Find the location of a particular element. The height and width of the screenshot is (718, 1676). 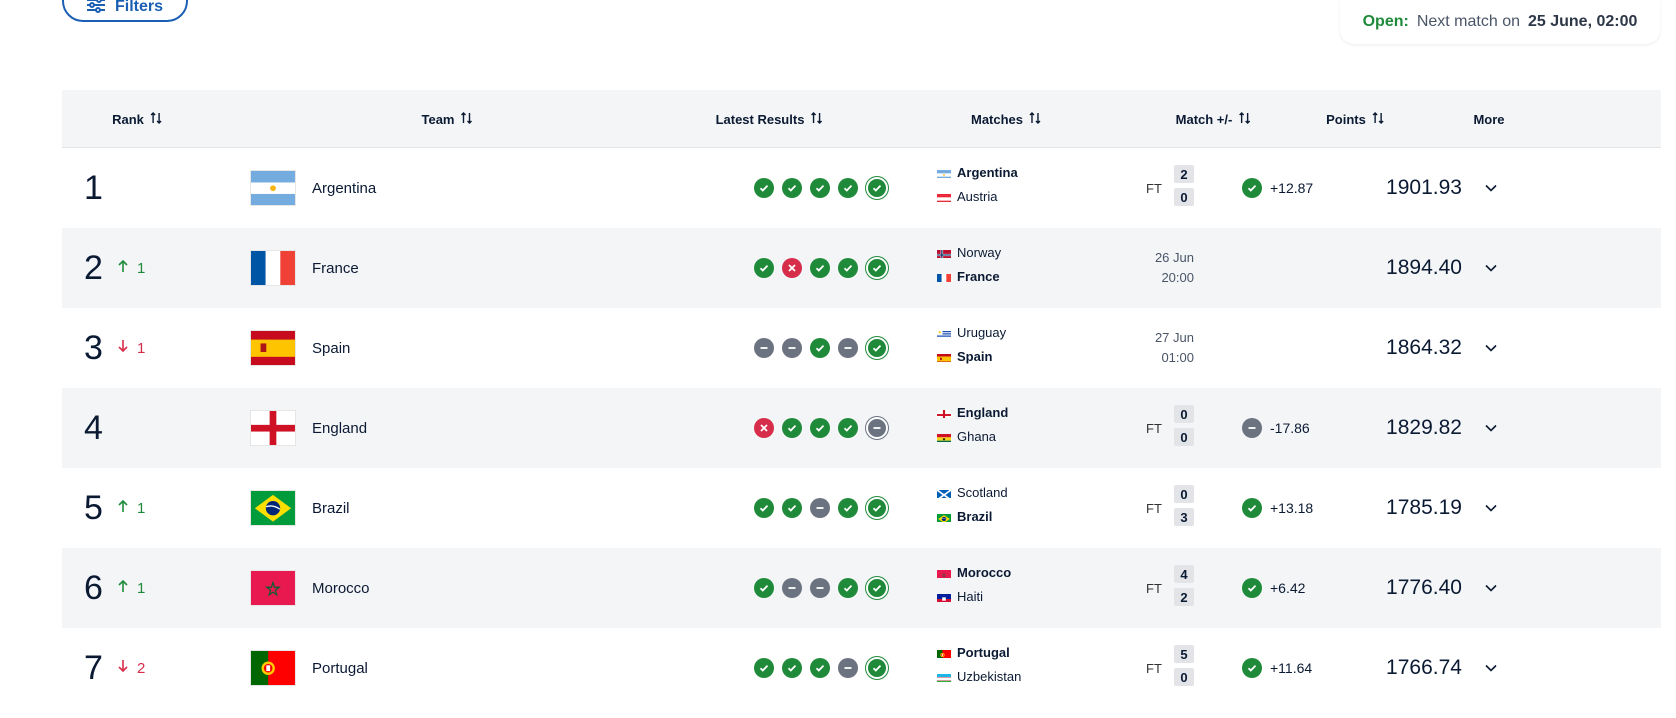

match-info: Argentina Austria is located at coordinates (1052, 188).